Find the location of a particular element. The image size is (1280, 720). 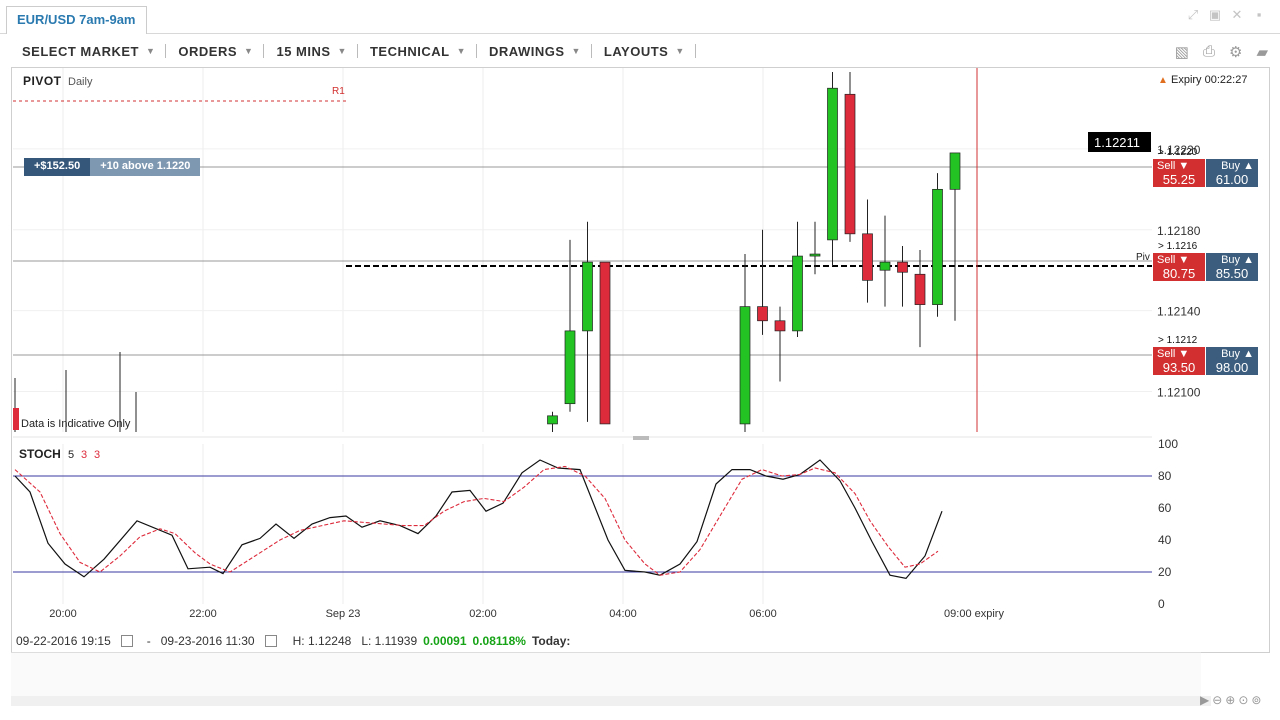

arrow-right-icon: ▶ is located at coordinates (1204, 700).